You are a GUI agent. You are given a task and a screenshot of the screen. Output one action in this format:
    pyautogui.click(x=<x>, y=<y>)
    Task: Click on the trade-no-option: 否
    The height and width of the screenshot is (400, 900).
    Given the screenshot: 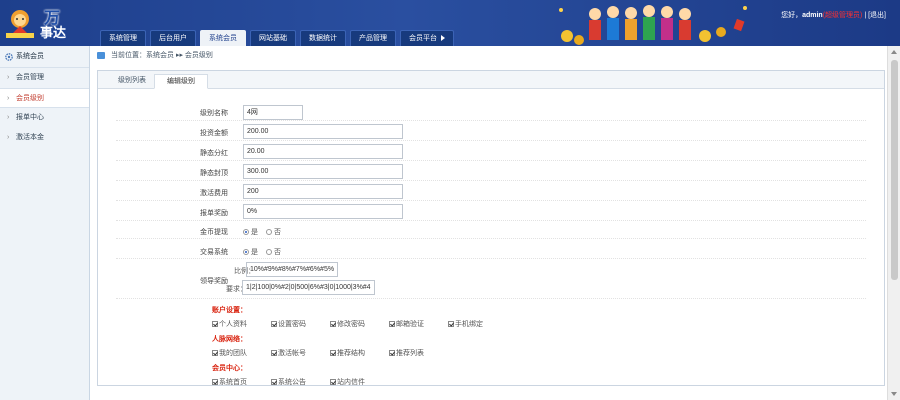 What is the action you would take?
    pyautogui.click(x=273, y=252)
    